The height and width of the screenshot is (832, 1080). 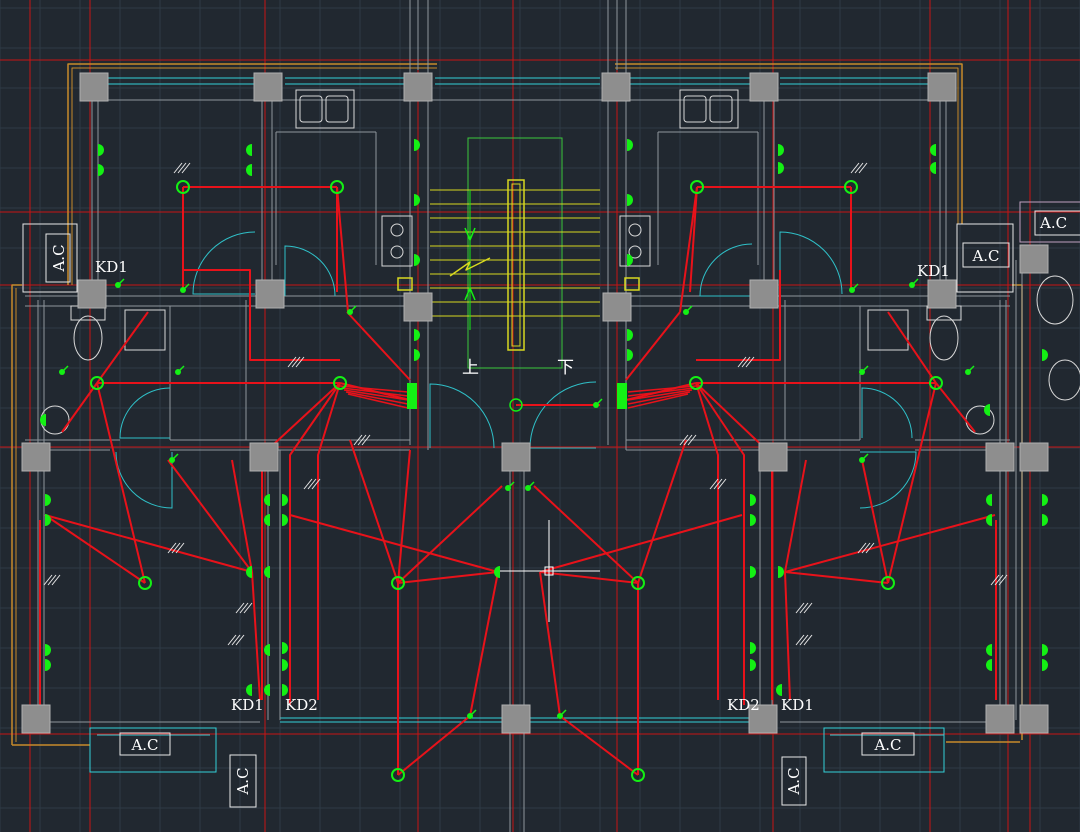 I want to click on stair-down-label: 下, so click(x=565, y=368).